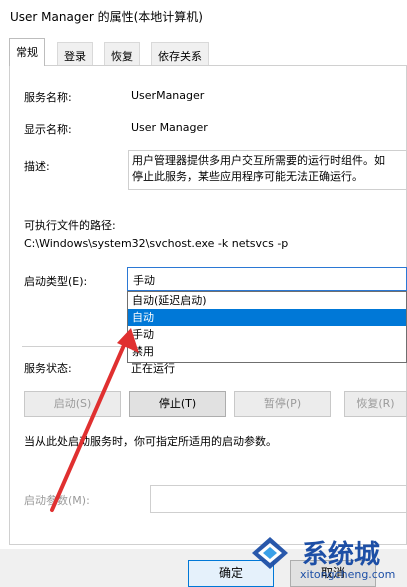  I want to click on service-name-label: 服务名称:, so click(48, 97).